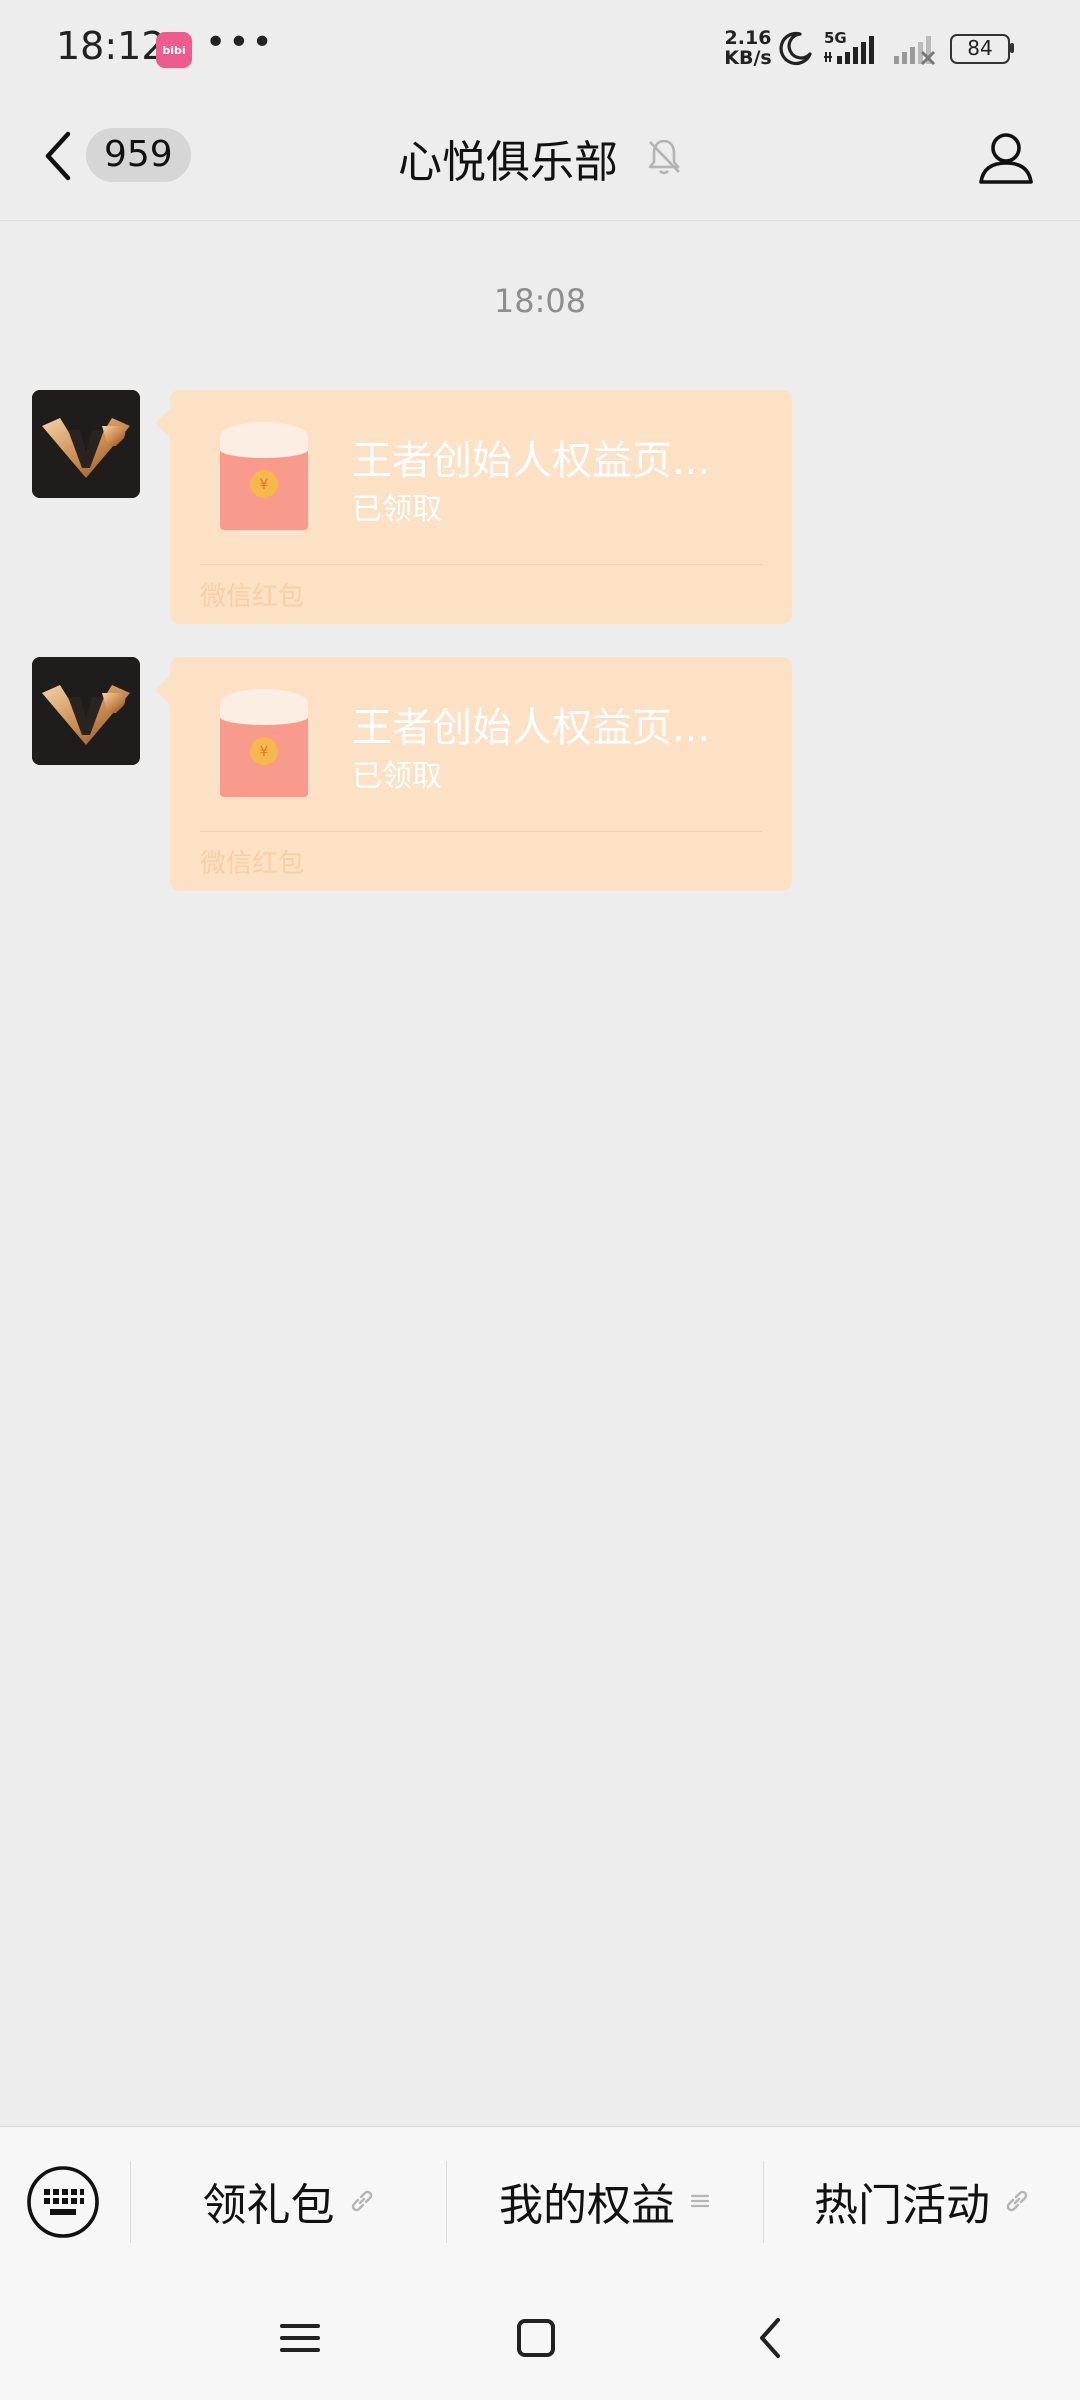 This screenshot has width=1080, height=2400. Describe the element at coordinates (111, 46) in the screenshot. I see `status-time: 18:12` at that location.